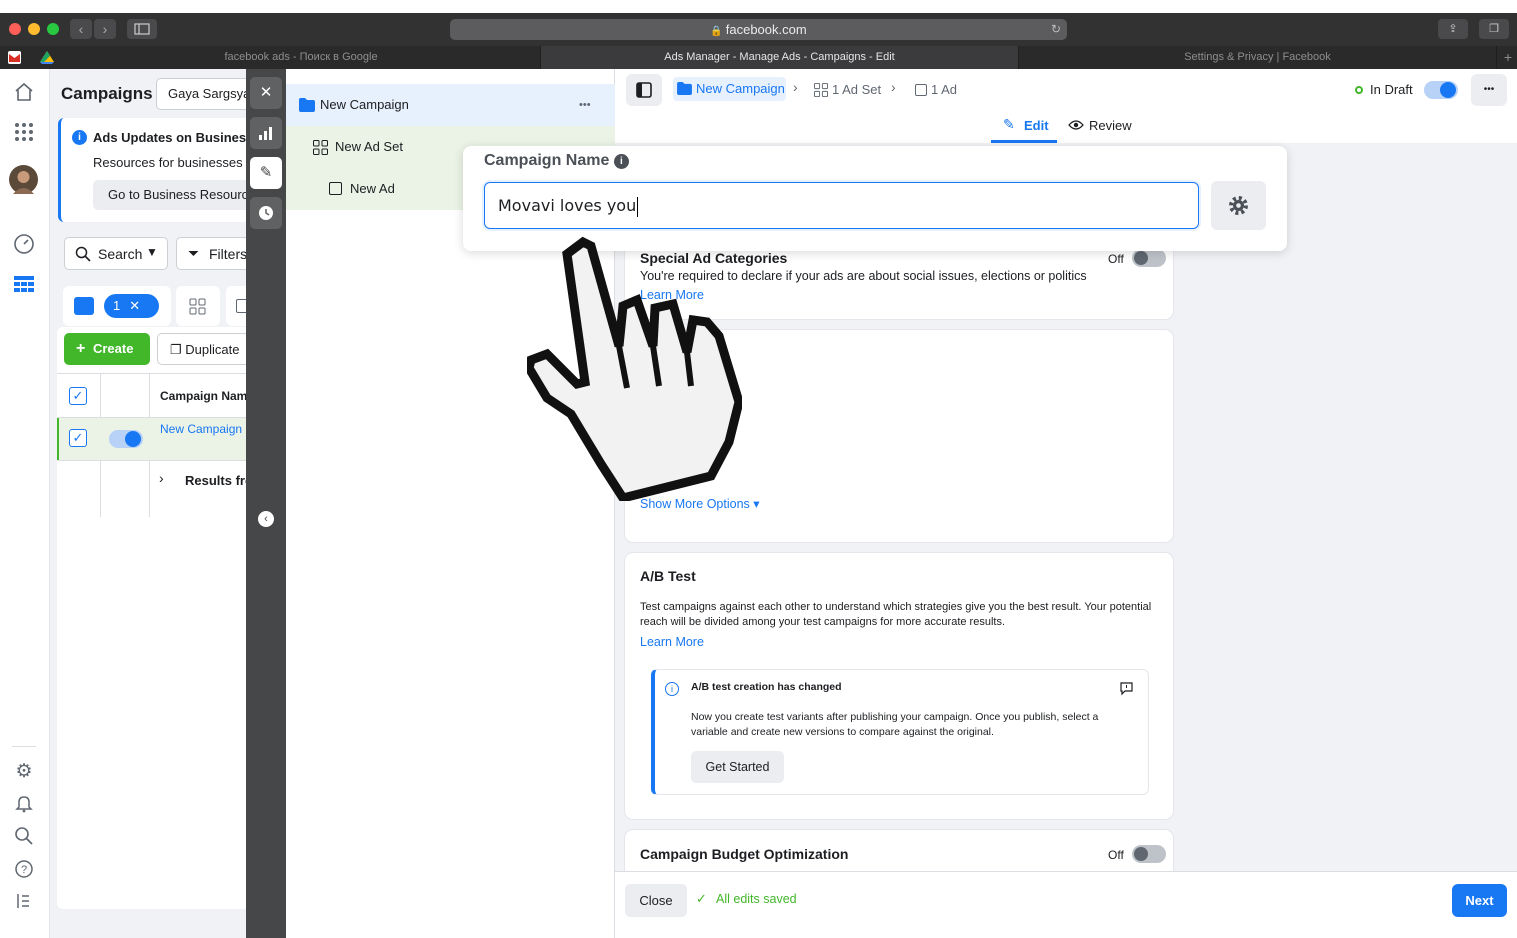  What do you see at coordinates (78, 438) in the screenshot?
I see `row-checkbox: ✓` at bounding box center [78, 438].